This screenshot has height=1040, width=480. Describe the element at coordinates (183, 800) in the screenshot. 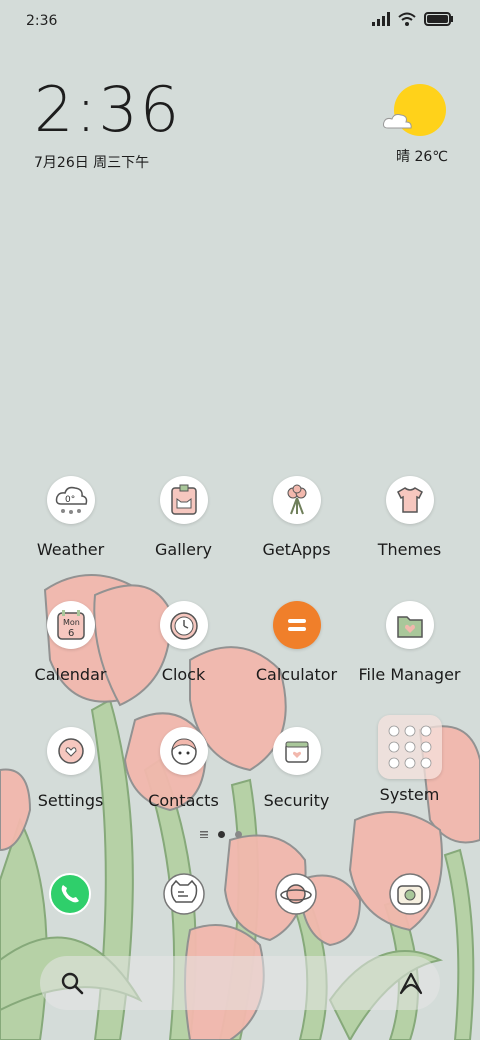

I see `app-label: Contacts` at that location.